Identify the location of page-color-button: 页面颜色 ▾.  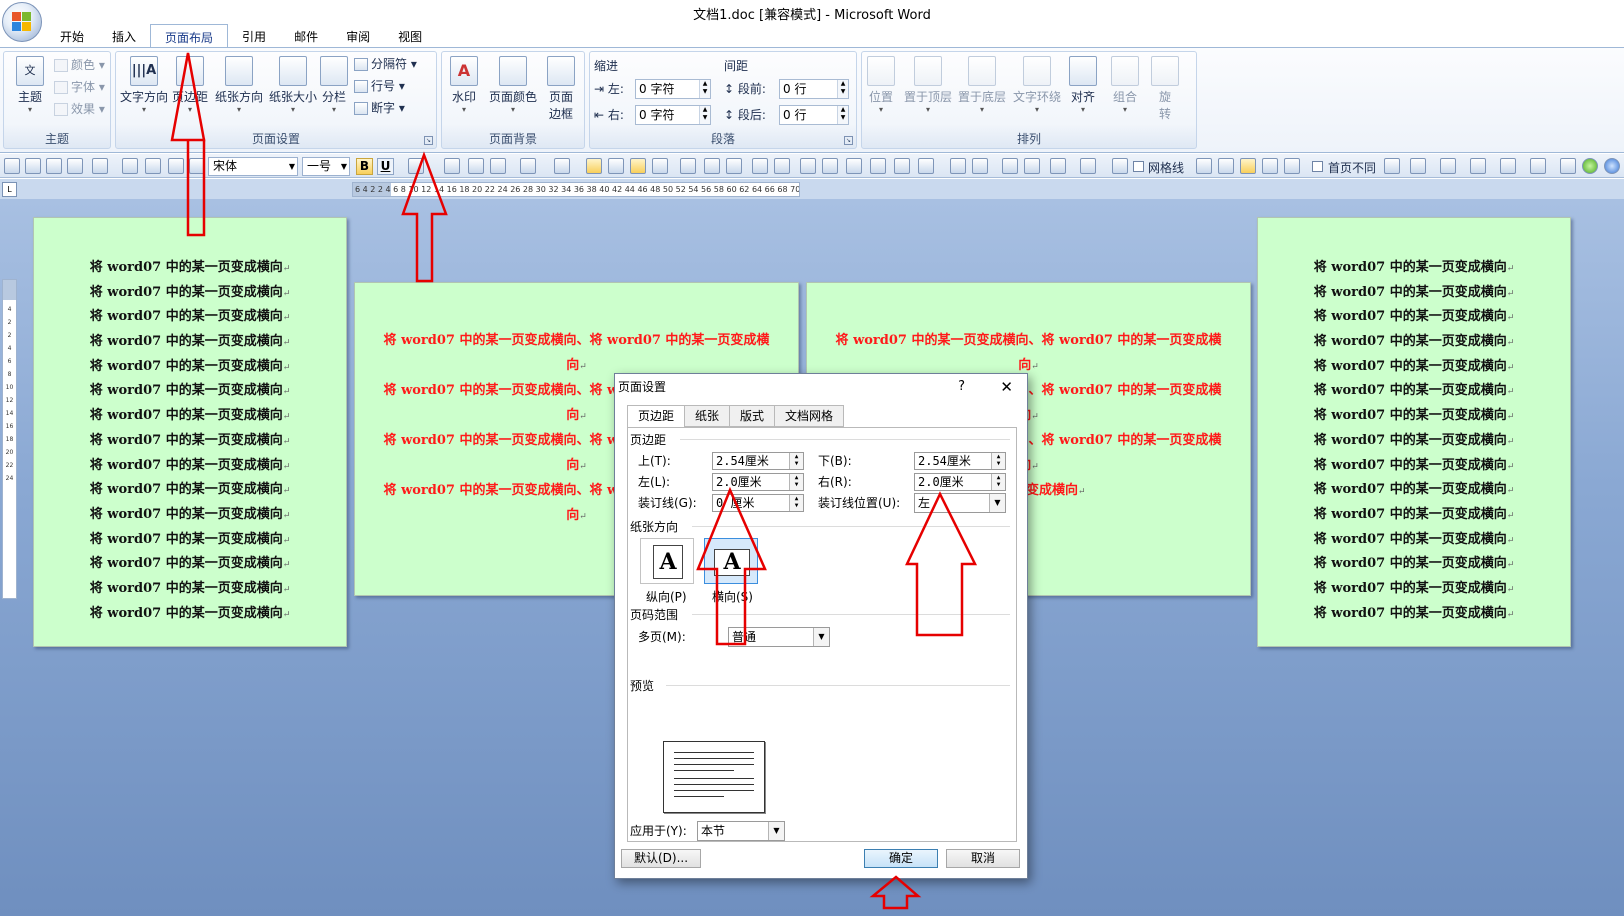
(513, 85).